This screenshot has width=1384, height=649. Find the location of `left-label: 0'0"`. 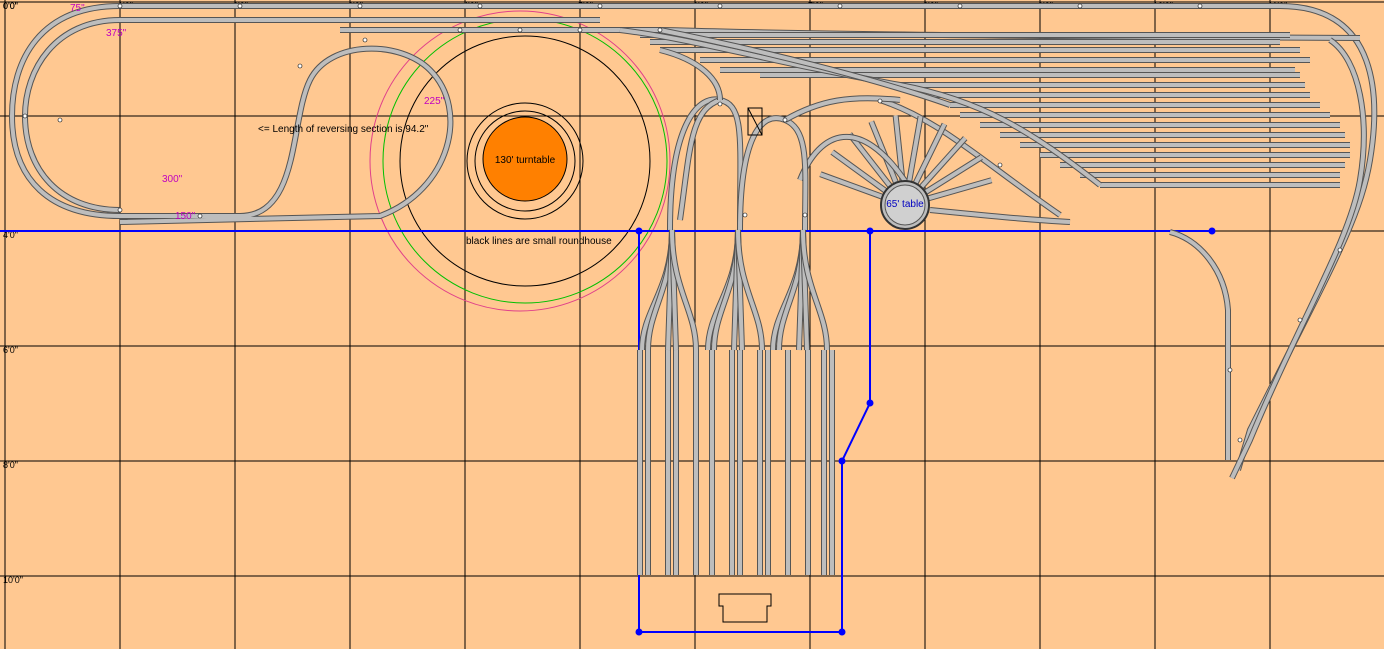

left-label: 0'0" is located at coordinates (10, 6).